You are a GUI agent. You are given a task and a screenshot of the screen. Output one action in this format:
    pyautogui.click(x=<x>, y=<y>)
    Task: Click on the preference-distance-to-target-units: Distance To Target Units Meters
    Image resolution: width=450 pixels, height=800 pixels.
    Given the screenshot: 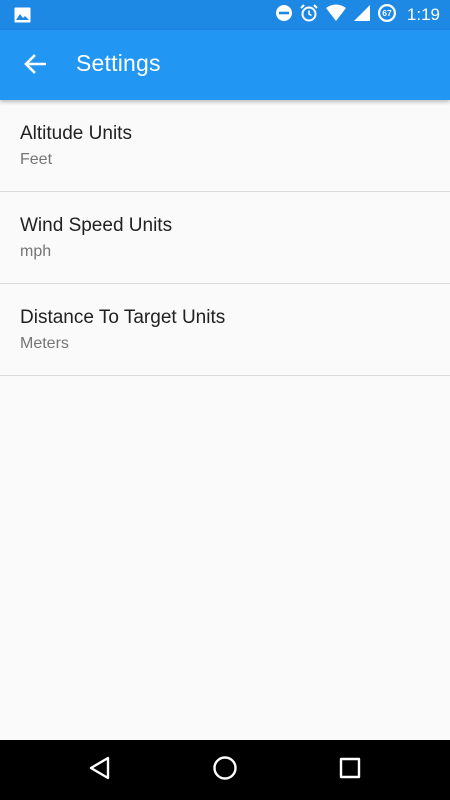 What is the action you would take?
    pyautogui.click(x=225, y=330)
    